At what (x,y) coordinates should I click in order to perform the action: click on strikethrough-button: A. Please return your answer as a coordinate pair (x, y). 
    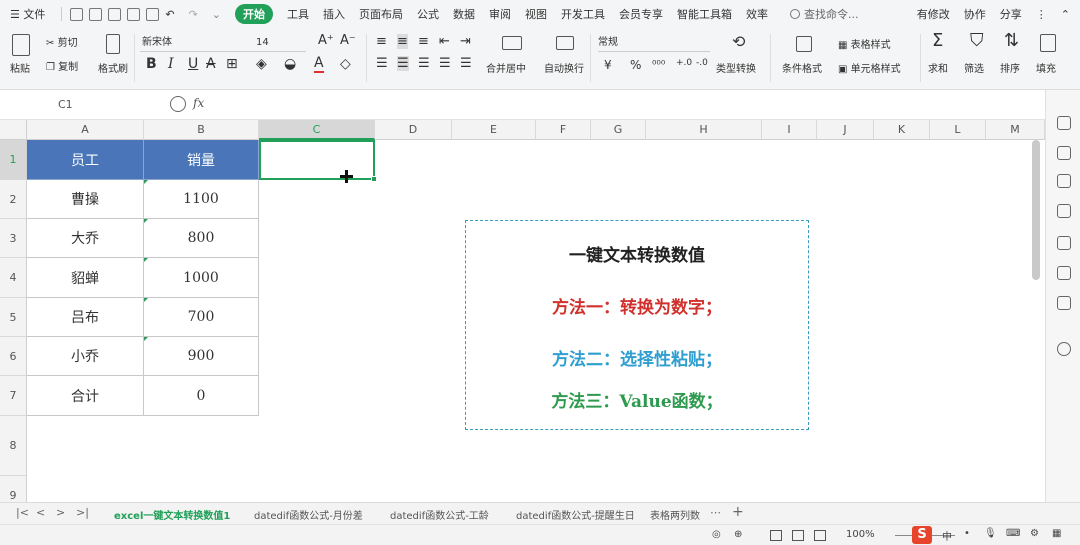
    Looking at the image, I should click on (211, 64).